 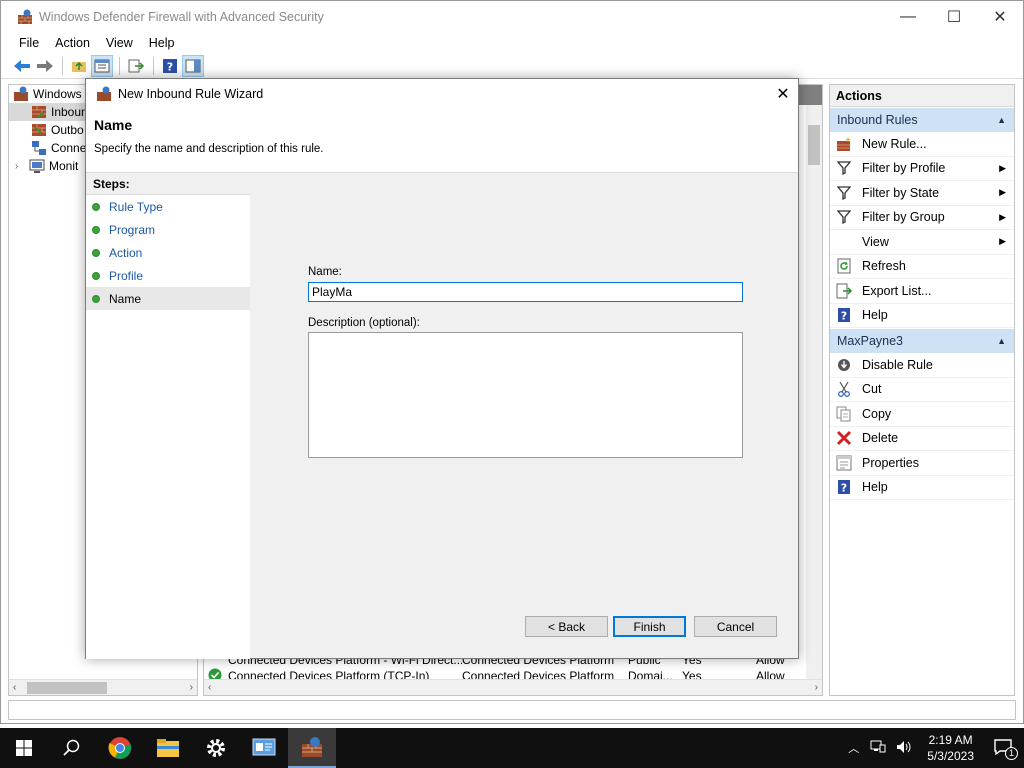 What do you see at coordinates (513, 687) in the screenshot?
I see `list-horizontal-scrollbar: ‹ ›` at bounding box center [513, 687].